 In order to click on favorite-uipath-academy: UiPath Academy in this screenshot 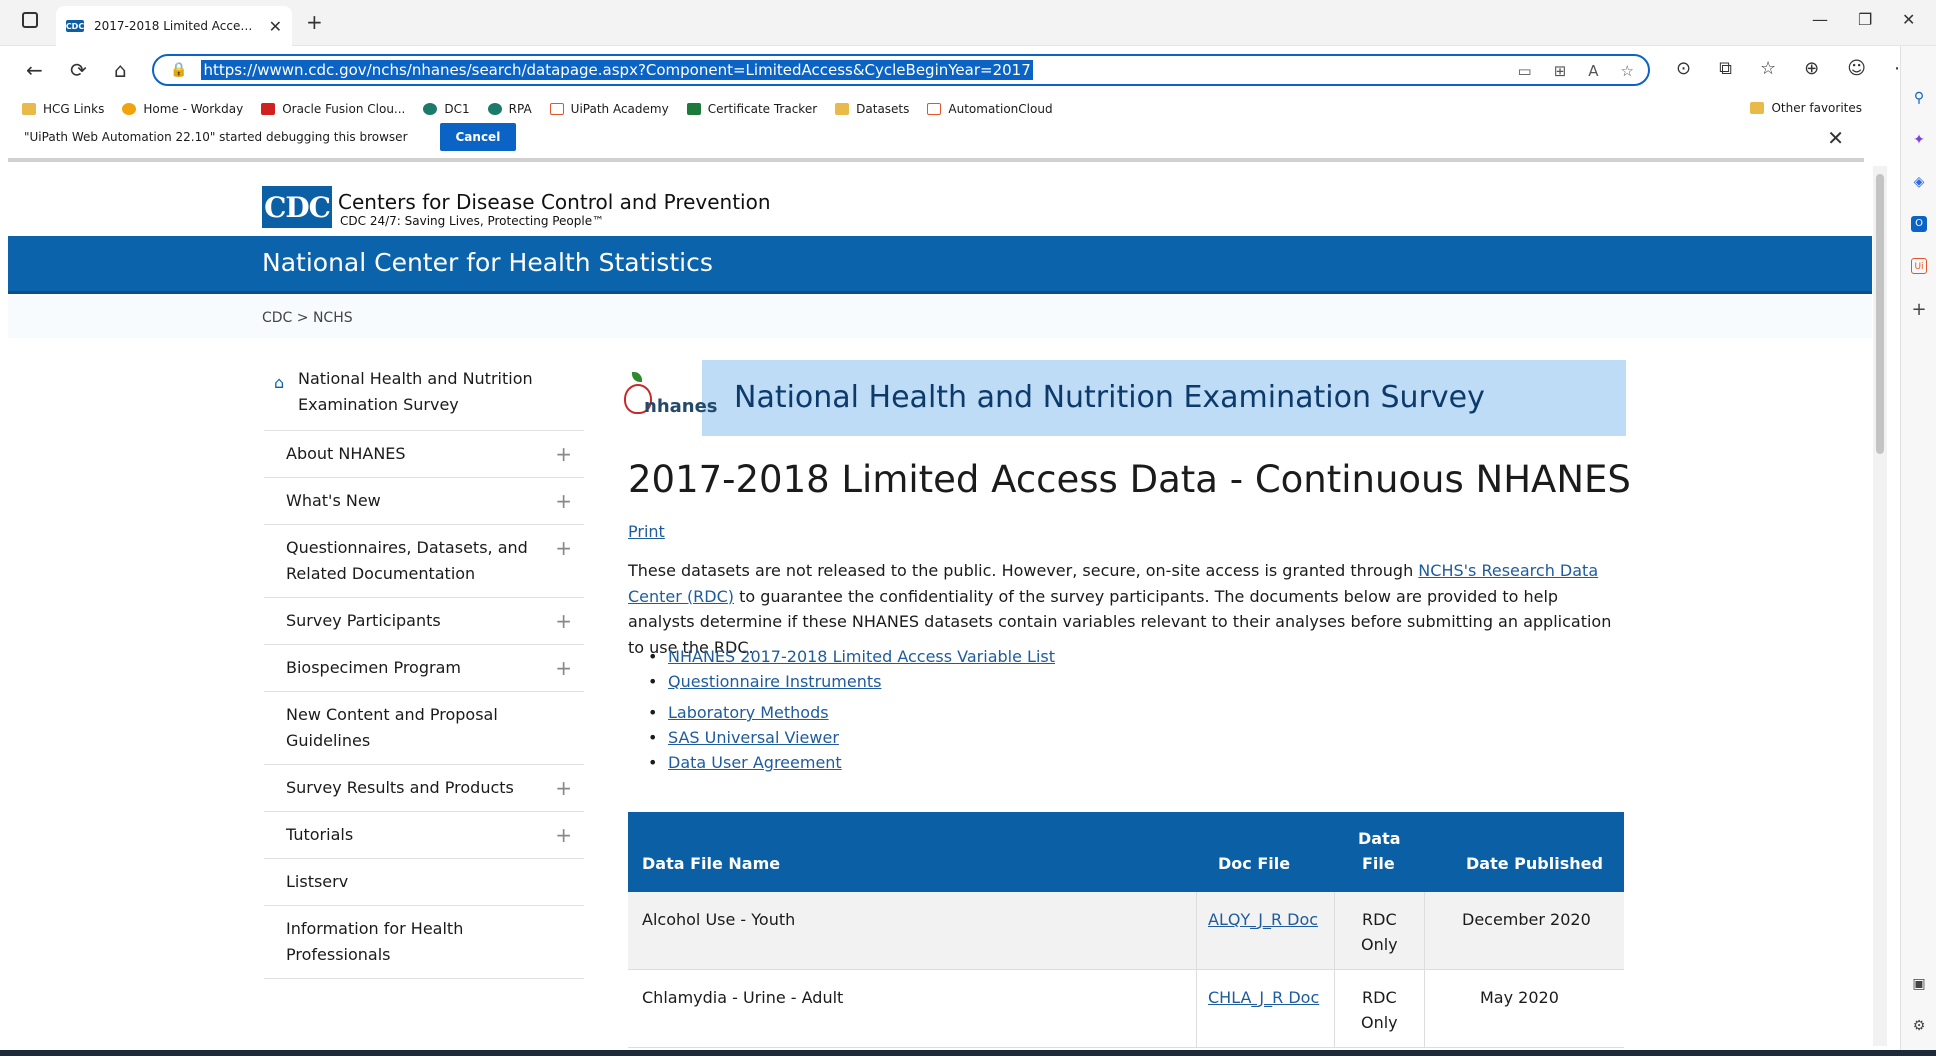, I will do `click(609, 109)`.